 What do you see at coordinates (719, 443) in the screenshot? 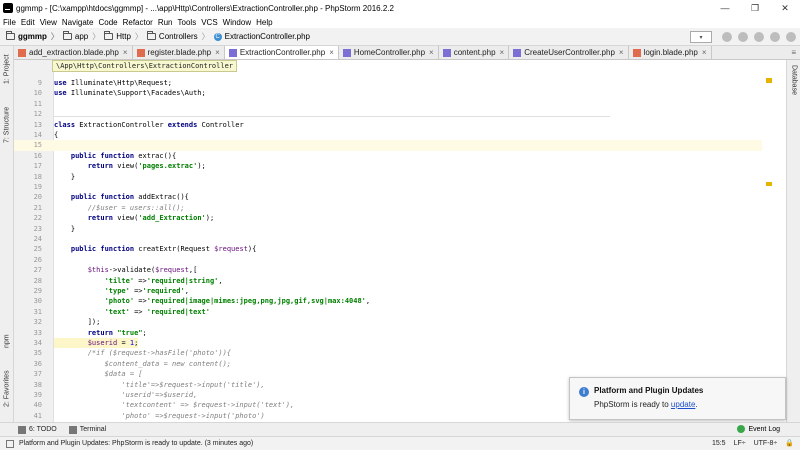
I see `caret-position: 15:5` at bounding box center [719, 443].